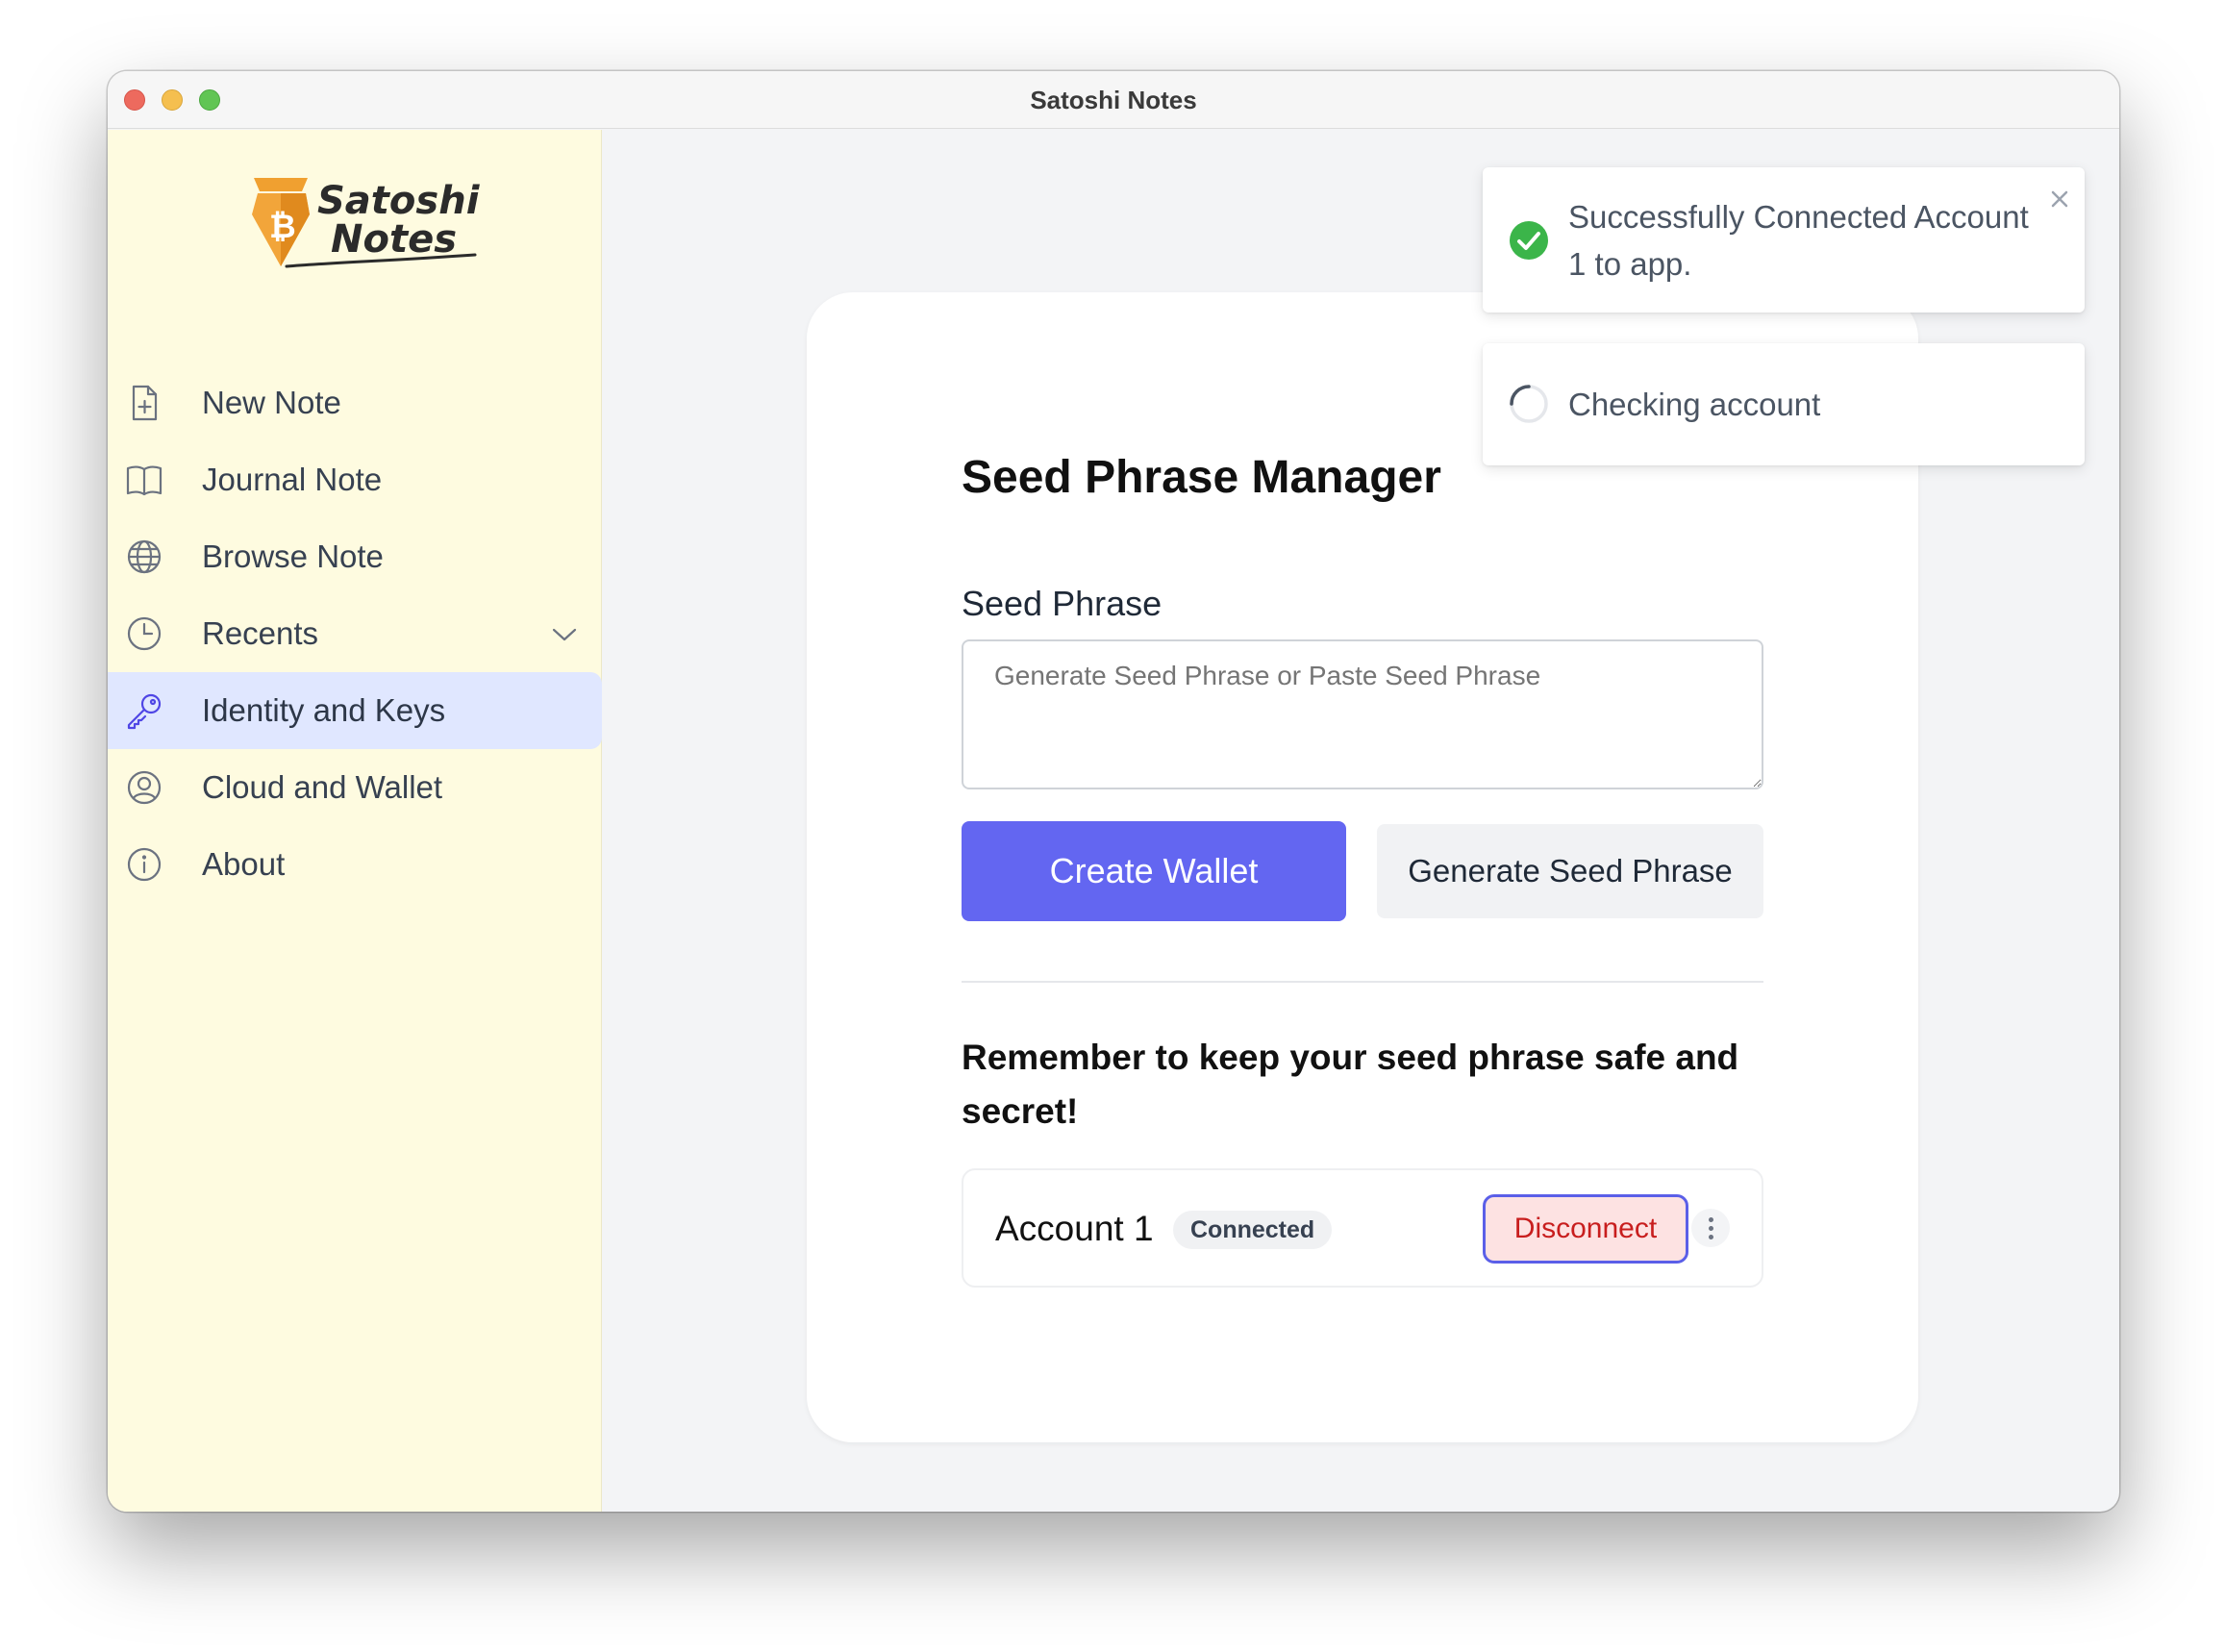  I want to click on account-name: Account 1, so click(1074, 1228).